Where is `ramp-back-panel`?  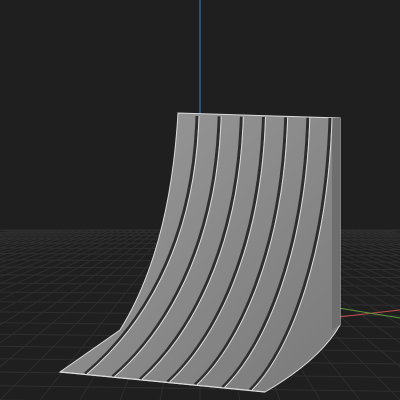
ramp-back-panel is located at coordinates (336, 224).